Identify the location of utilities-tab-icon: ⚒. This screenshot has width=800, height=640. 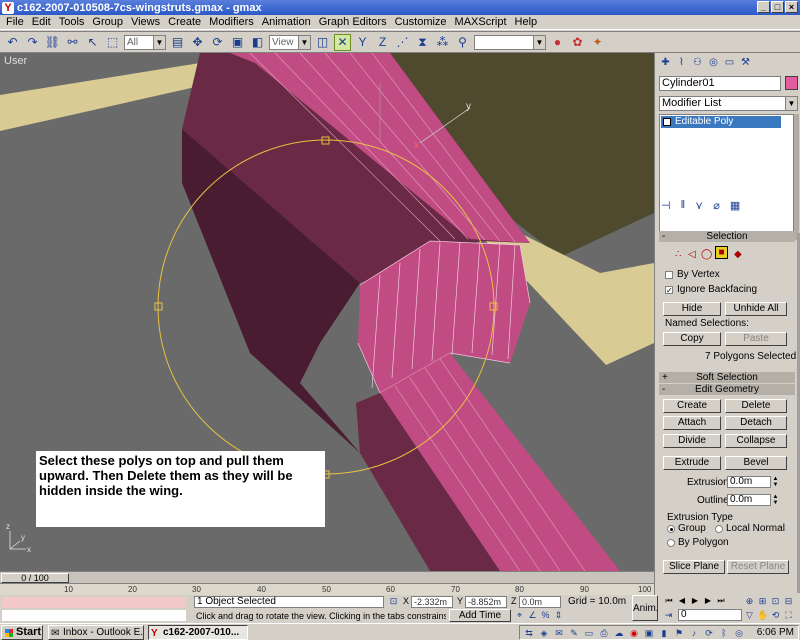
(745, 62).